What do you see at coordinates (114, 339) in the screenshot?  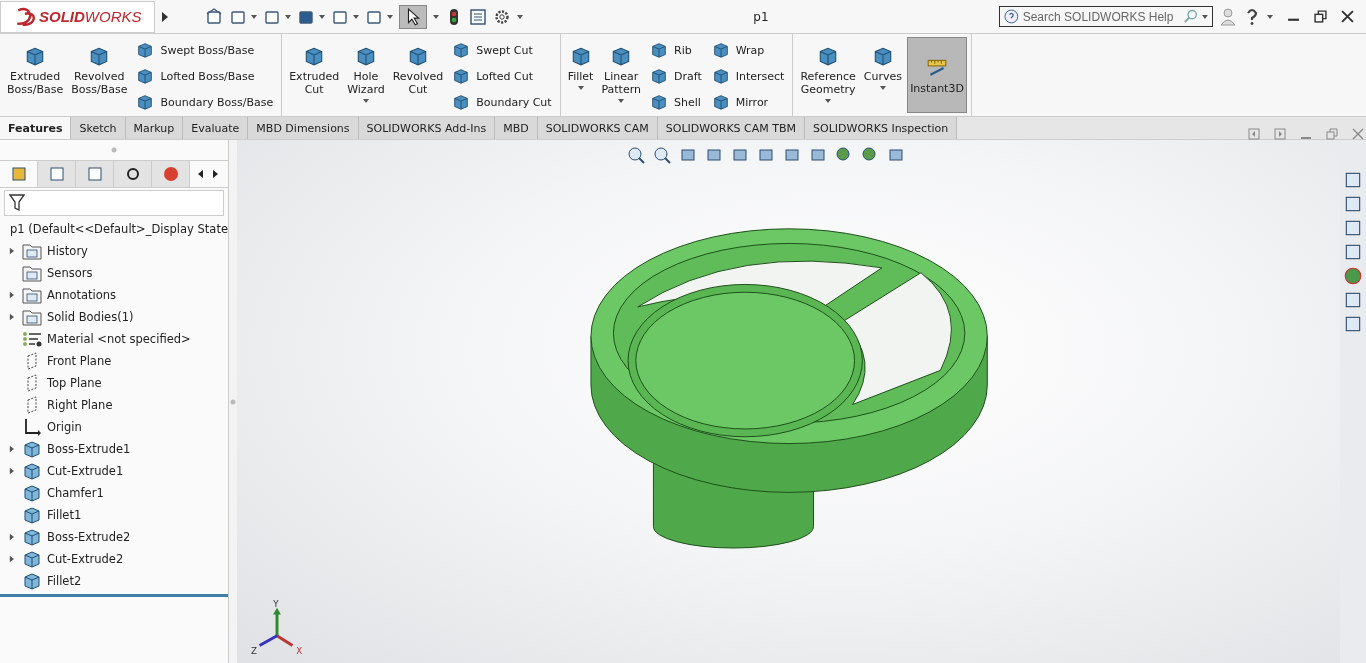 I see `tree-item: Material <not specified>` at bounding box center [114, 339].